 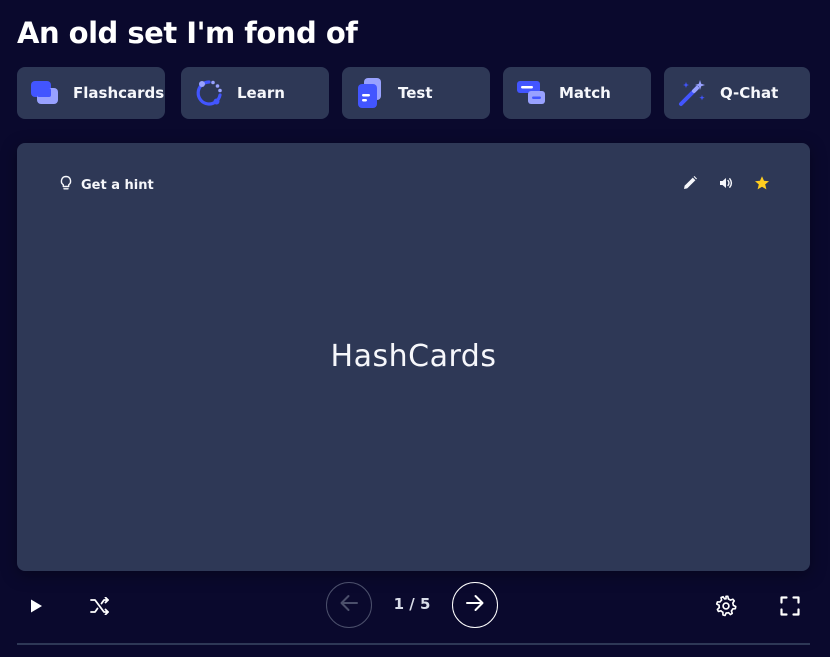 I want to click on play-icon, so click(x=36, y=606).